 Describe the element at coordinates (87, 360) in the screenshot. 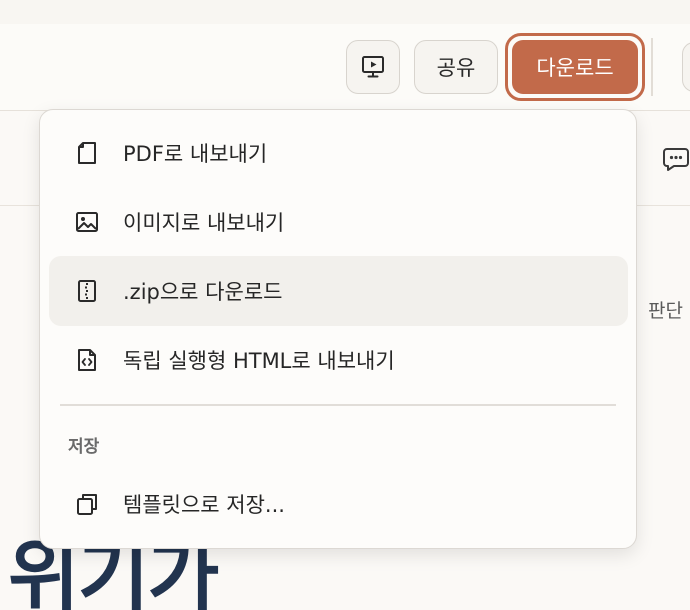

I see `html-file-icon` at that location.